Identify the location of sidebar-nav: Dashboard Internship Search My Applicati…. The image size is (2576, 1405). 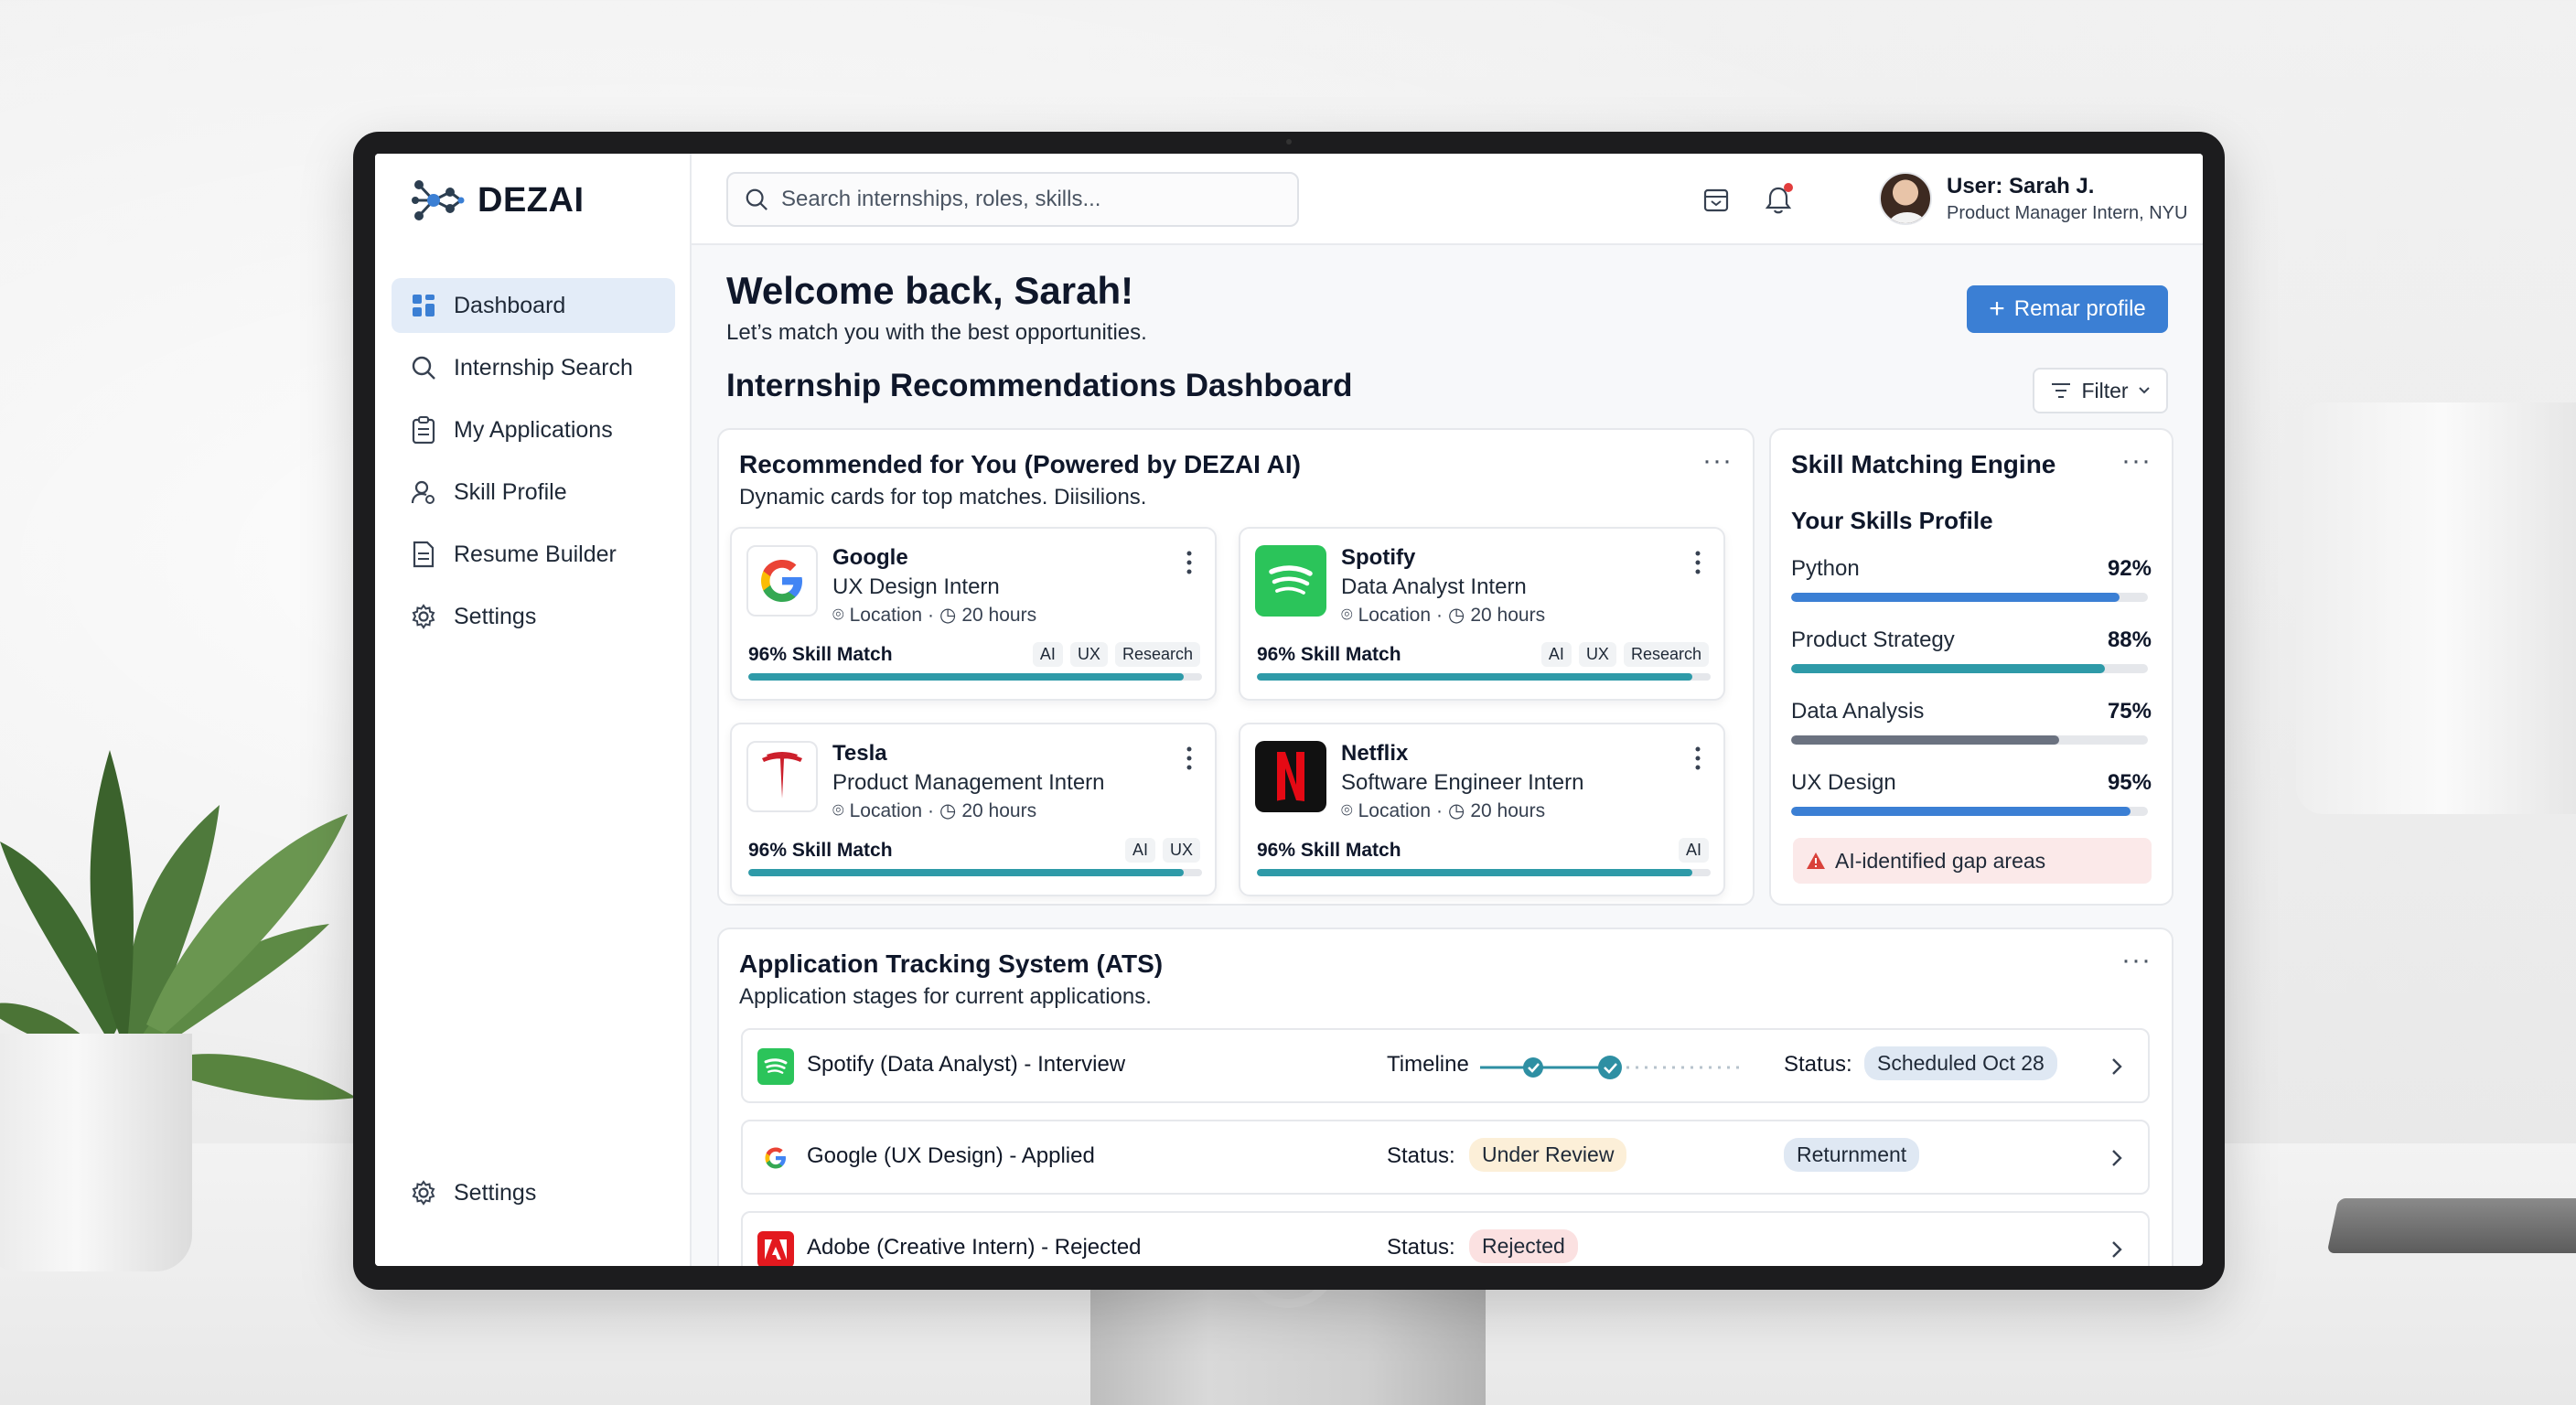
(533, 464).